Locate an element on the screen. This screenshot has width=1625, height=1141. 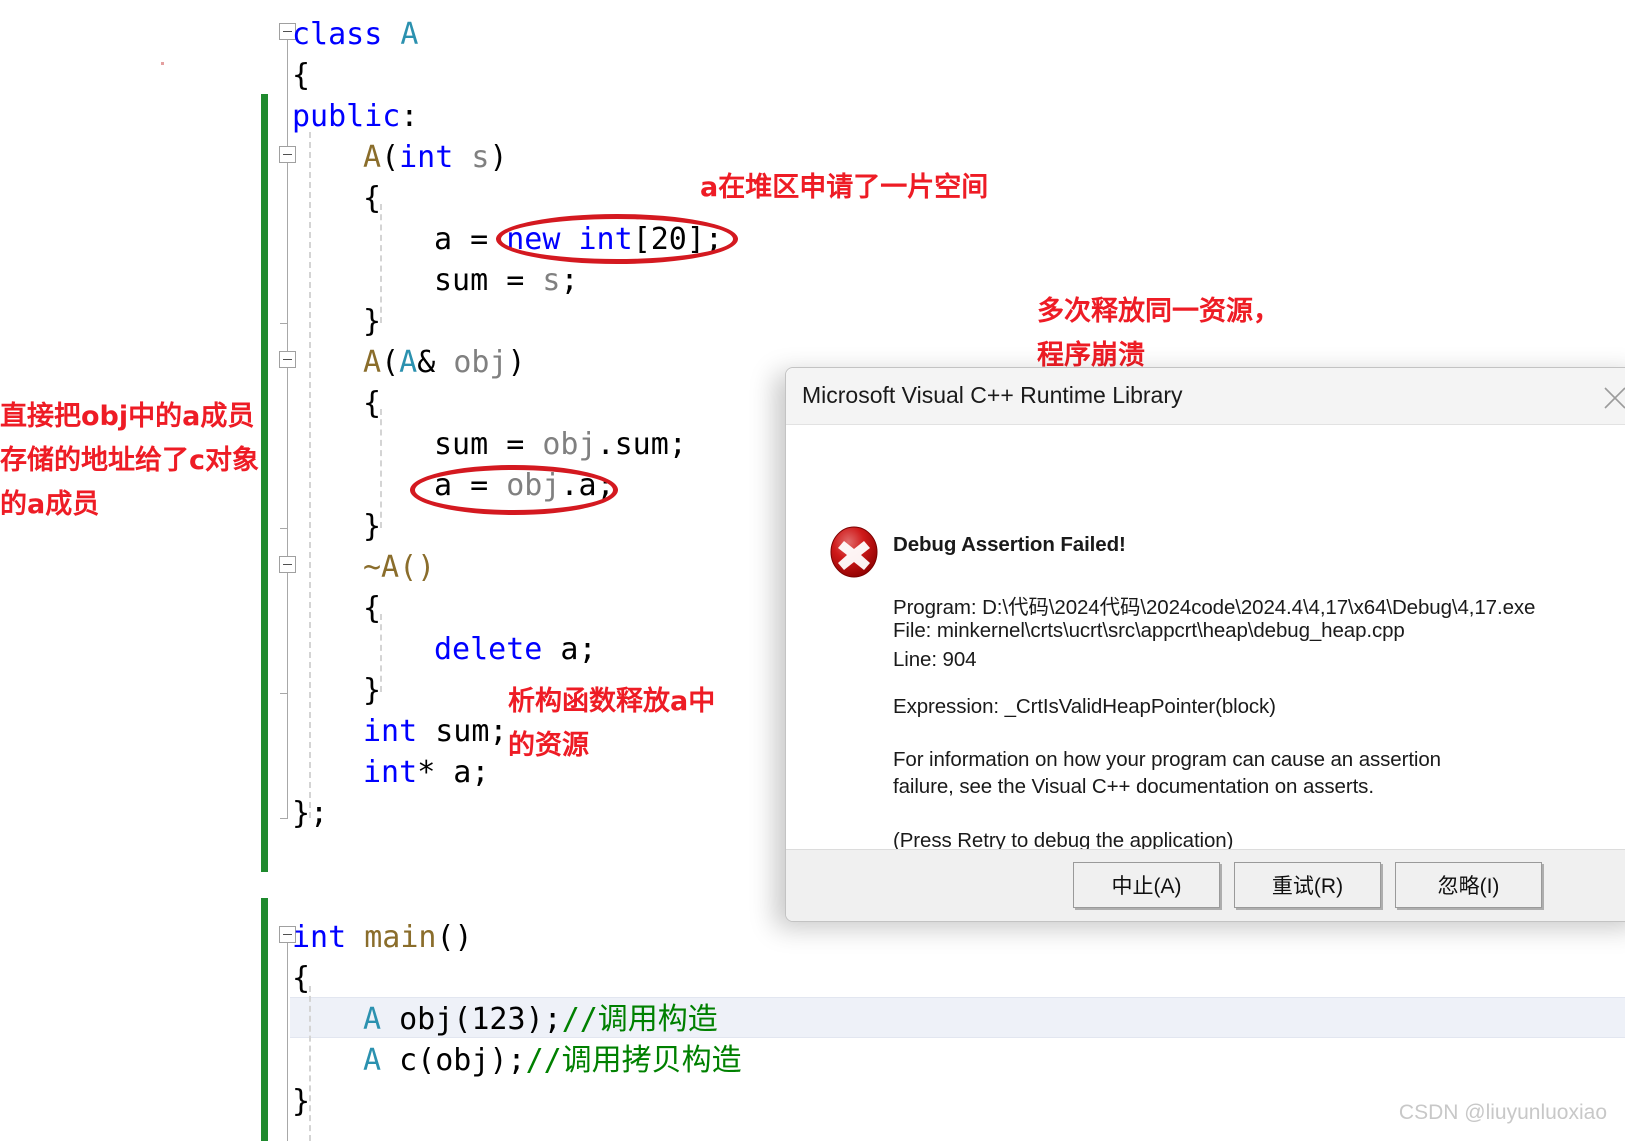
code-line: A(A& obj) is located at coordinates (444, 362).